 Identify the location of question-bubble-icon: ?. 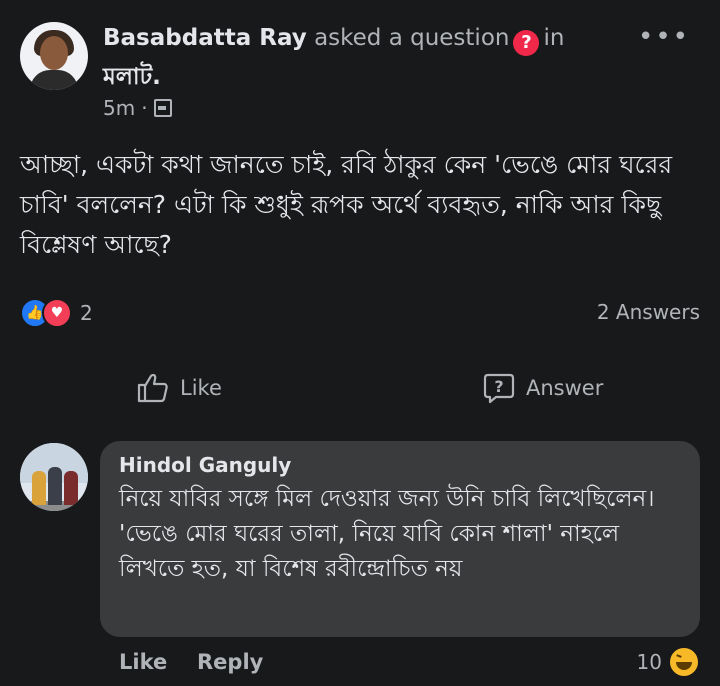
(499, 388).